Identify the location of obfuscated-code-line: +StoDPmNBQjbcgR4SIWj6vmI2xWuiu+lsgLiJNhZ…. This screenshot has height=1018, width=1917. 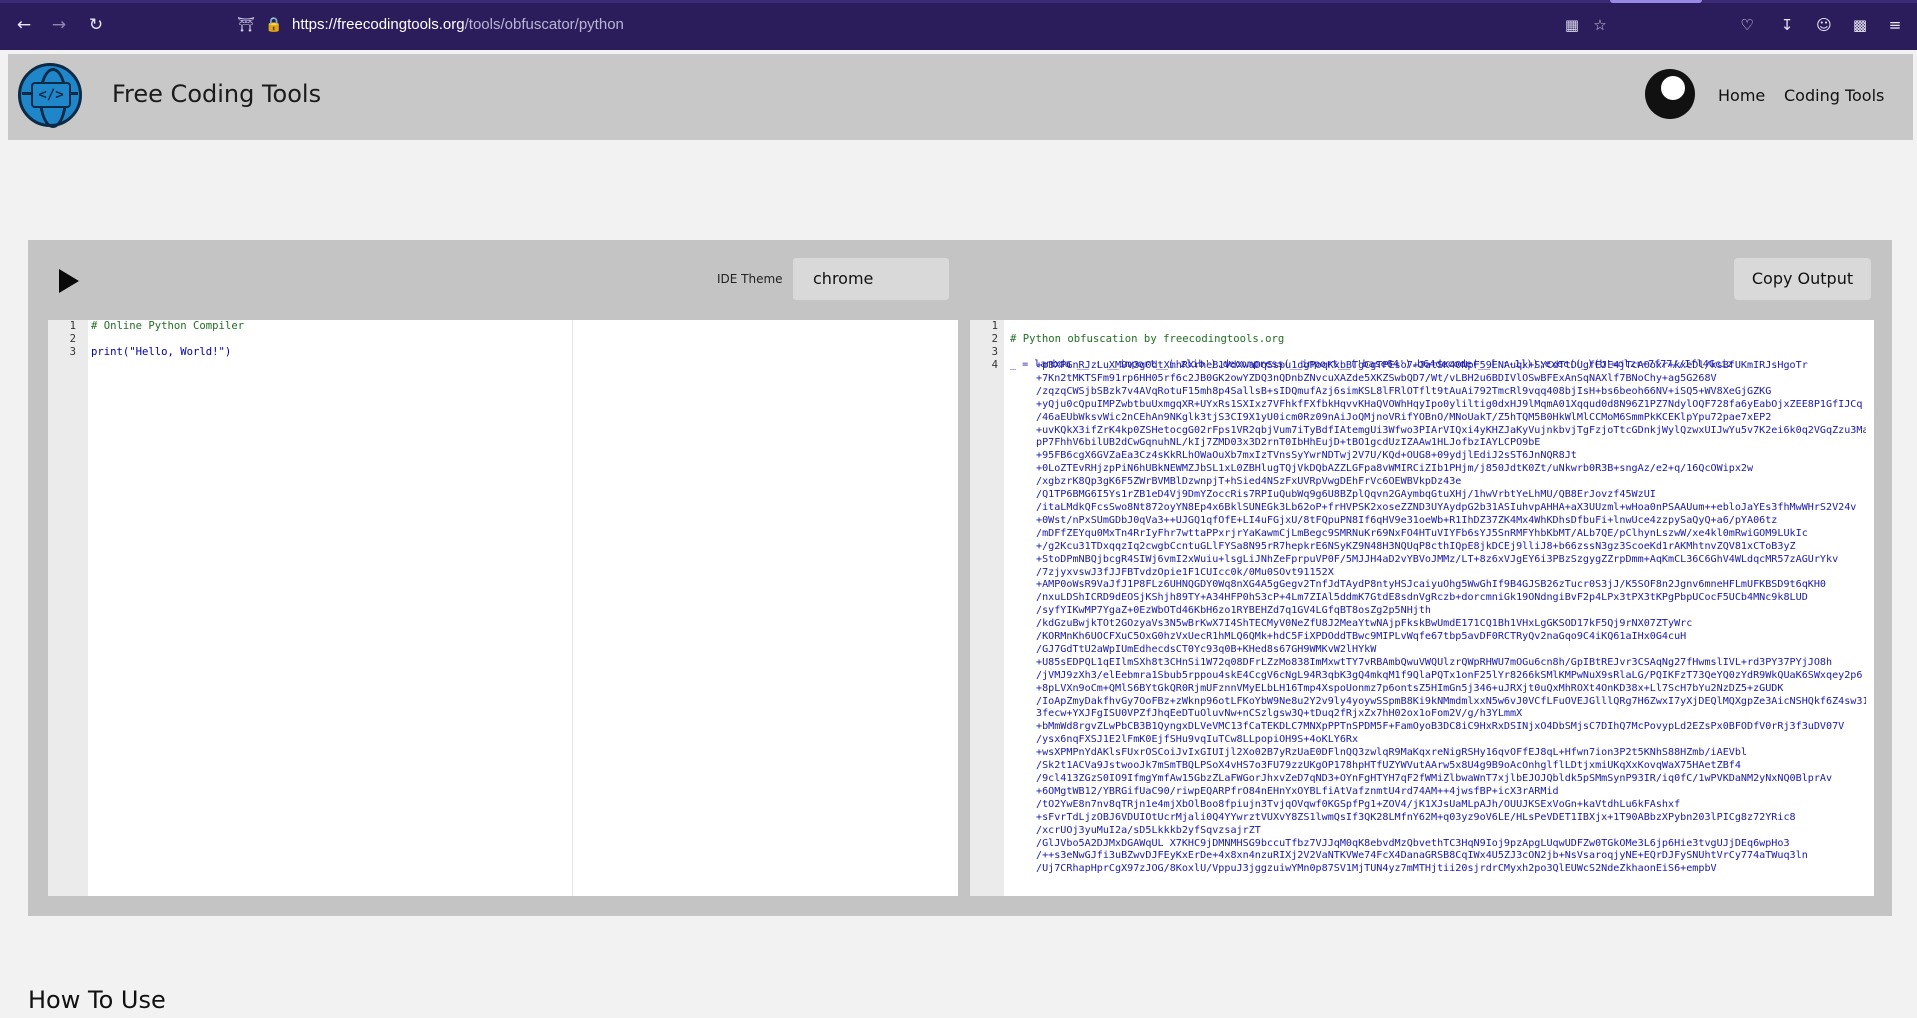
(1451, 560).